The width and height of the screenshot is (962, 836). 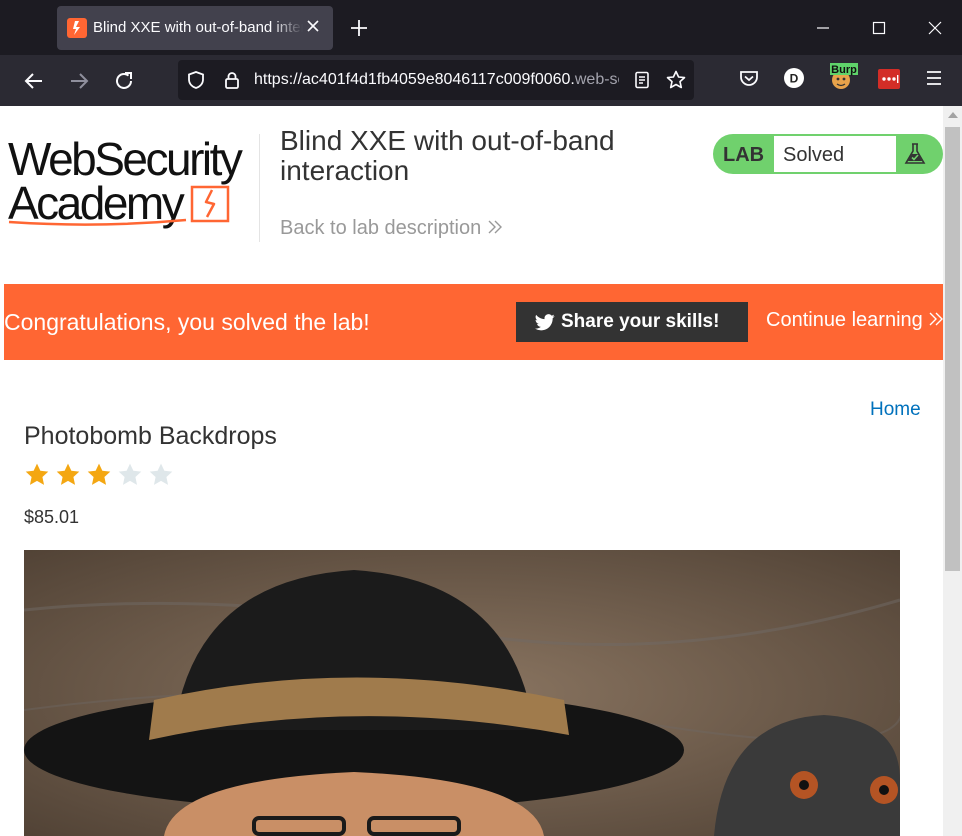 What do you see at coordinates (381, 228) in the screenshot?
I see `back-link-label: Back to lab description` at bounding box center [381, 228].